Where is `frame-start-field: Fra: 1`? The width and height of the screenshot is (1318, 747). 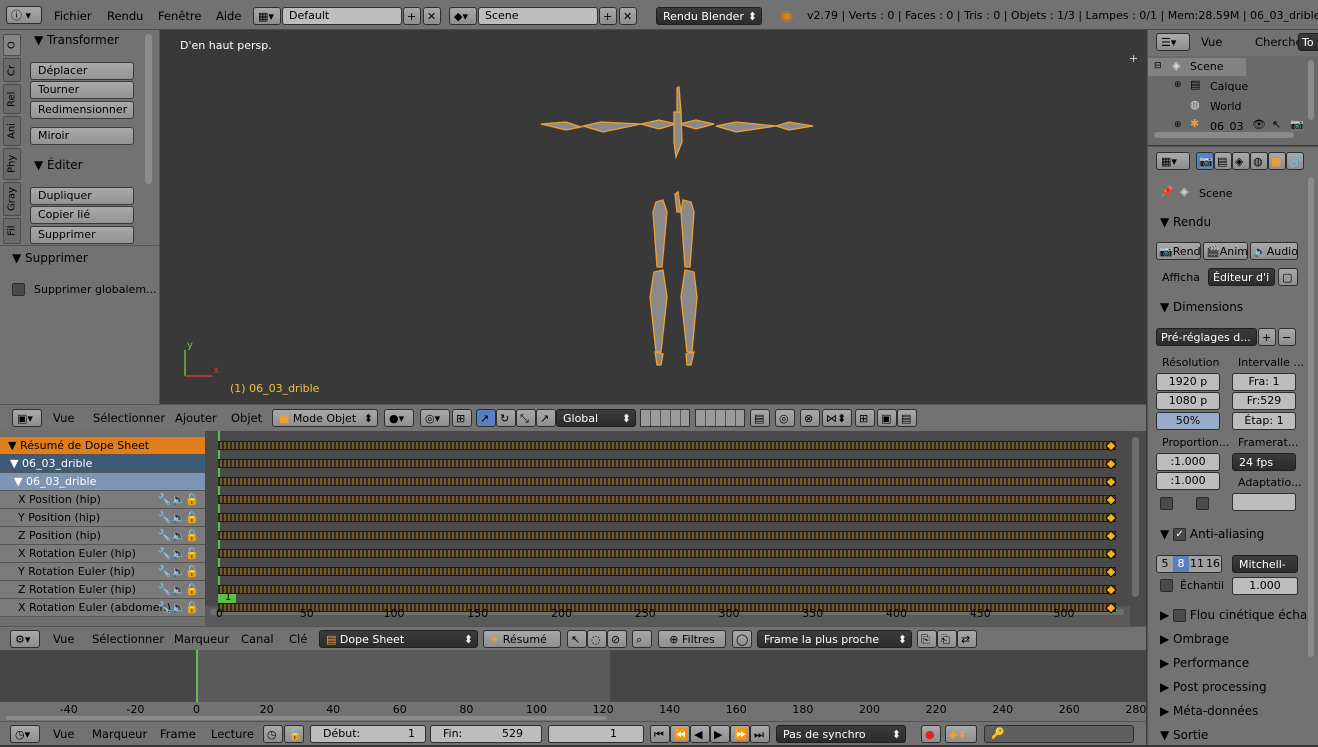 frame-start-field: Fra: 1 is located at coordinates (1264, 382).